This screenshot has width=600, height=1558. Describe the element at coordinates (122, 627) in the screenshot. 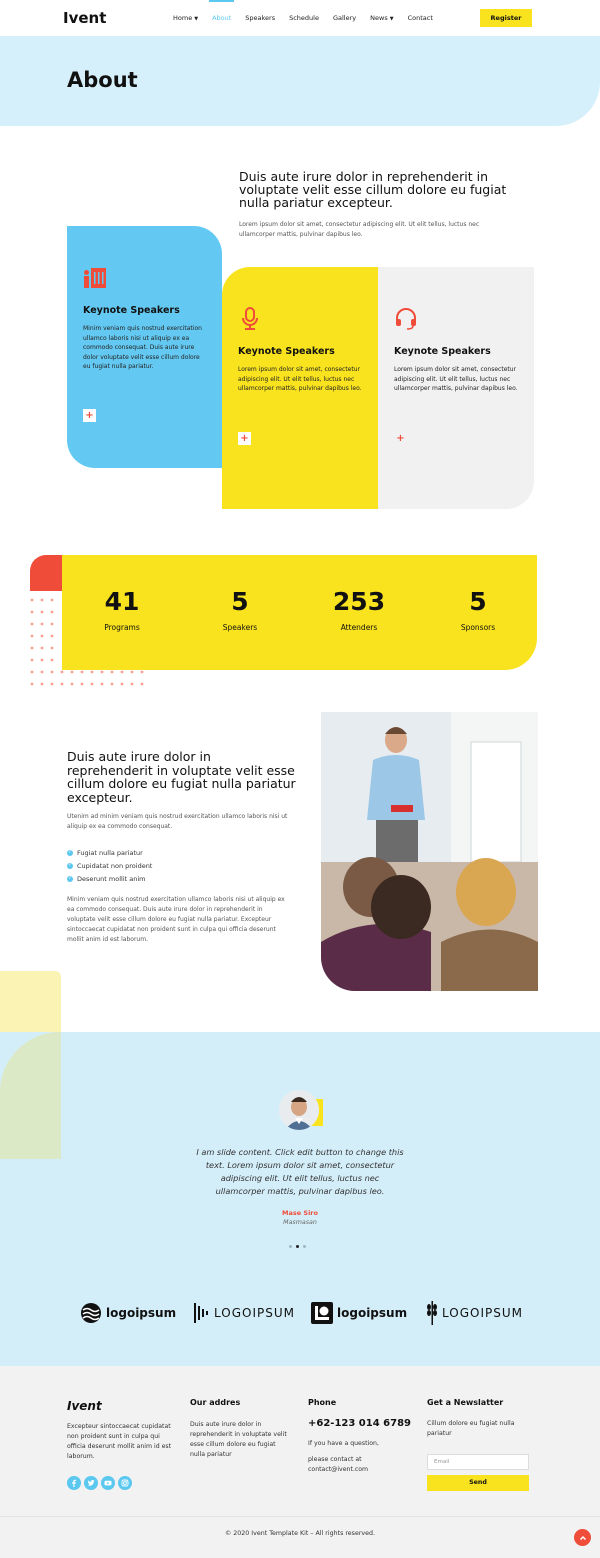

I see `stat-label: Programs` at that location.